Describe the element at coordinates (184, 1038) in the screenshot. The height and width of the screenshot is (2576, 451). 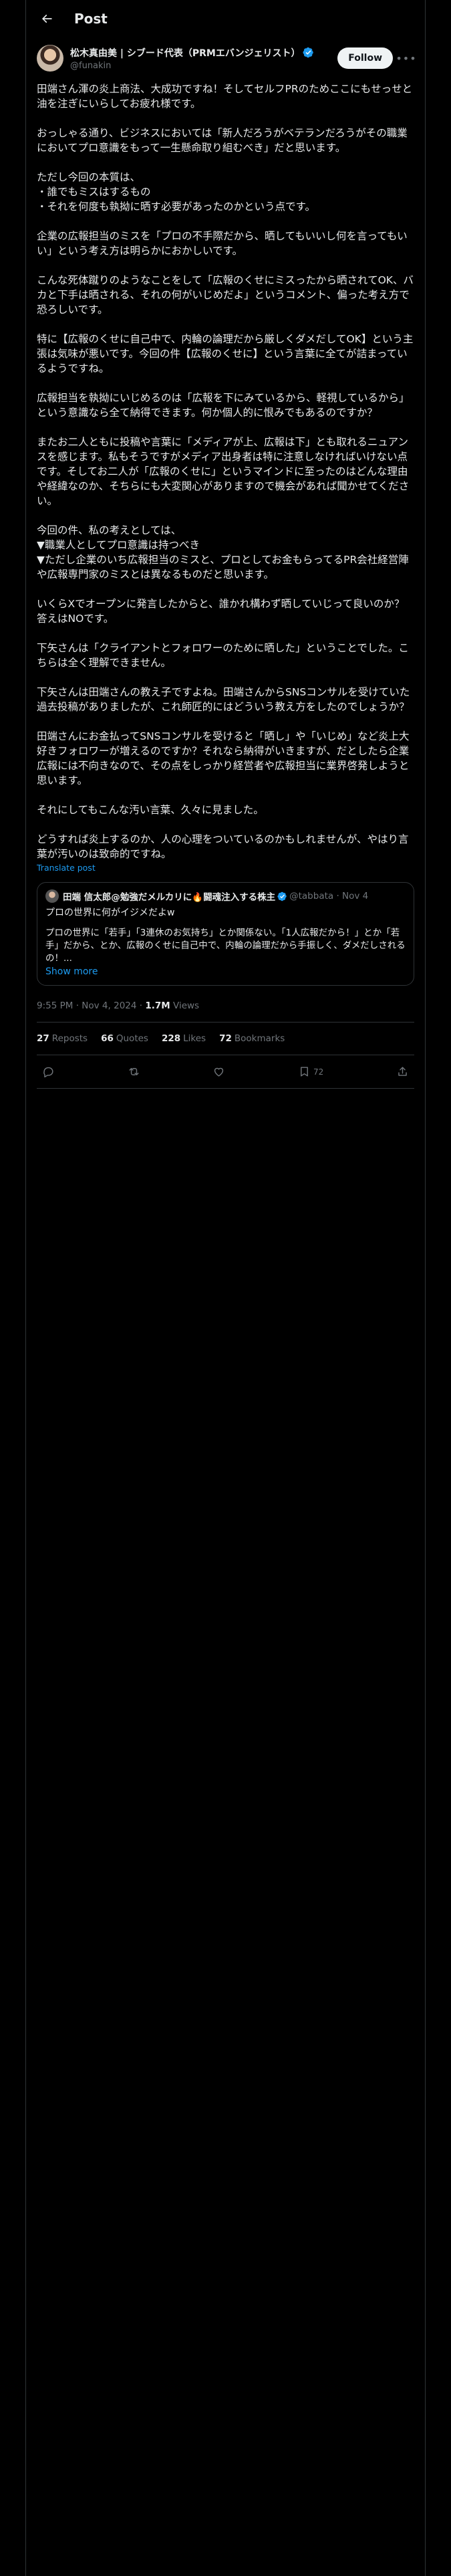
I see `likes-stat: 228 Likes` at that location.